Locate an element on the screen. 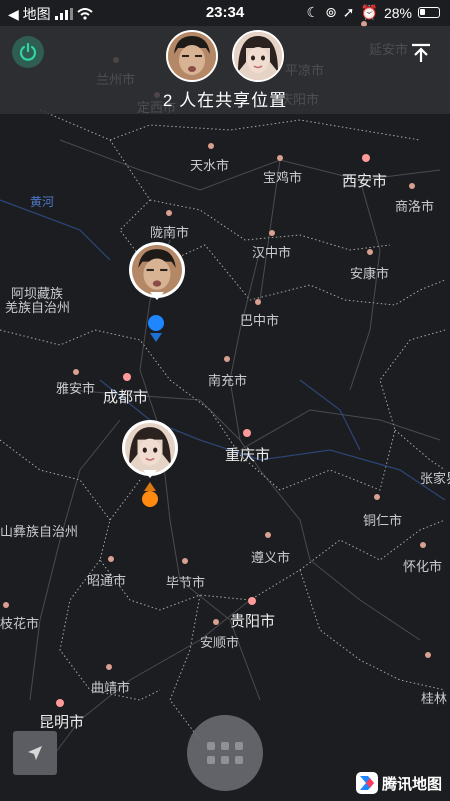 The height and width of the screenshot is (801, 450). river-label: 黄河 is located at coordinates (42, 202).